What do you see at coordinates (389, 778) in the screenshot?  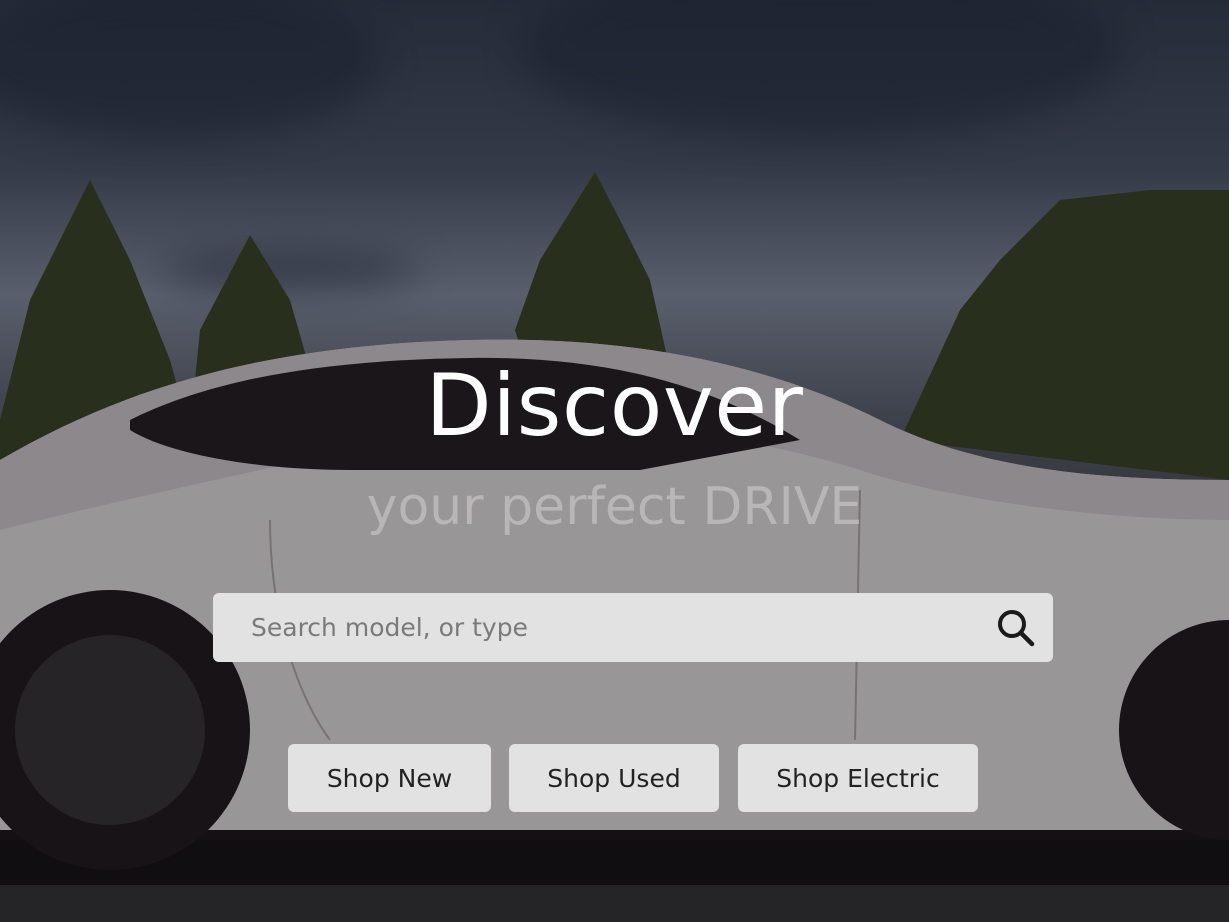 I see `shop-new-button: Shop New` at bounding box center [389, 778].